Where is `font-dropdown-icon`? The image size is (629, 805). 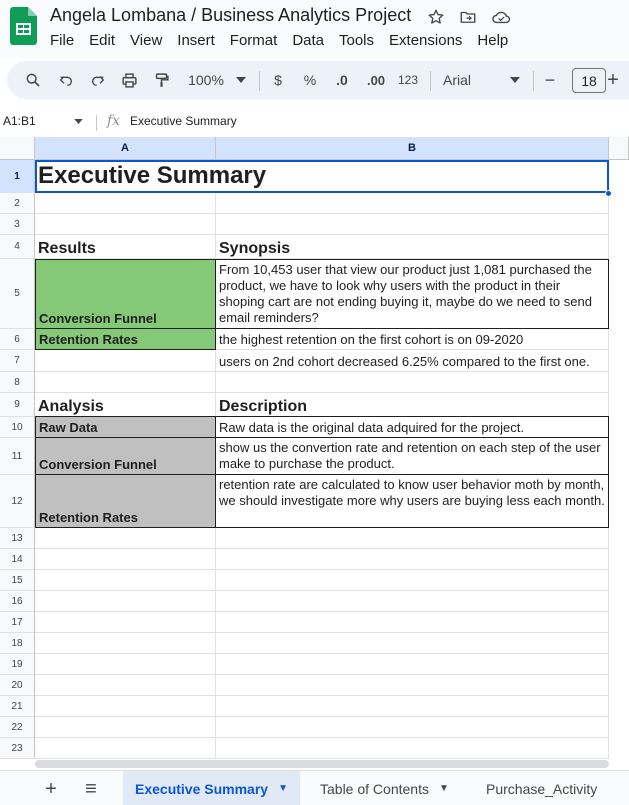
font-dropdown-icon is located at coordinates (515, 80).